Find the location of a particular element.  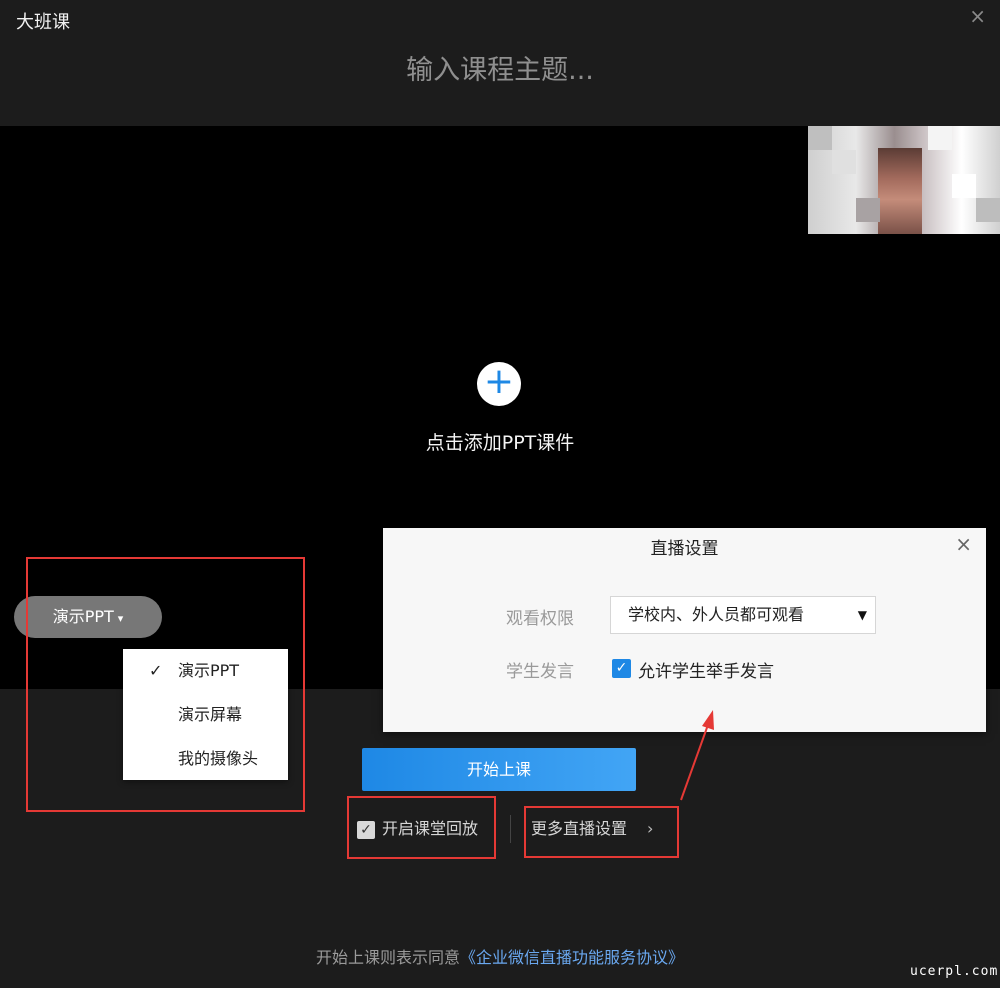

live-settings-title: 直播设置 is located at coordinates (684, 549).